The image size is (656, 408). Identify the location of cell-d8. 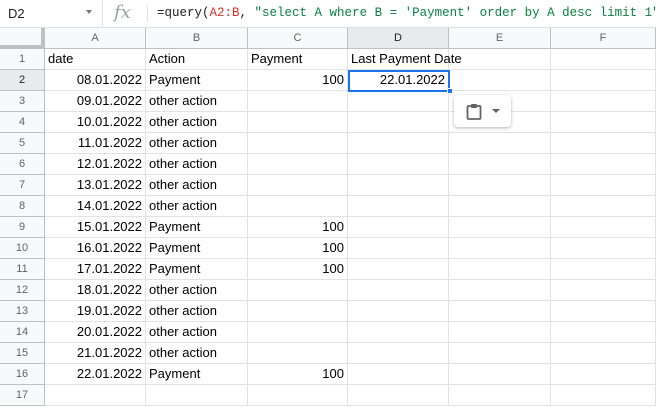
(398, 206).